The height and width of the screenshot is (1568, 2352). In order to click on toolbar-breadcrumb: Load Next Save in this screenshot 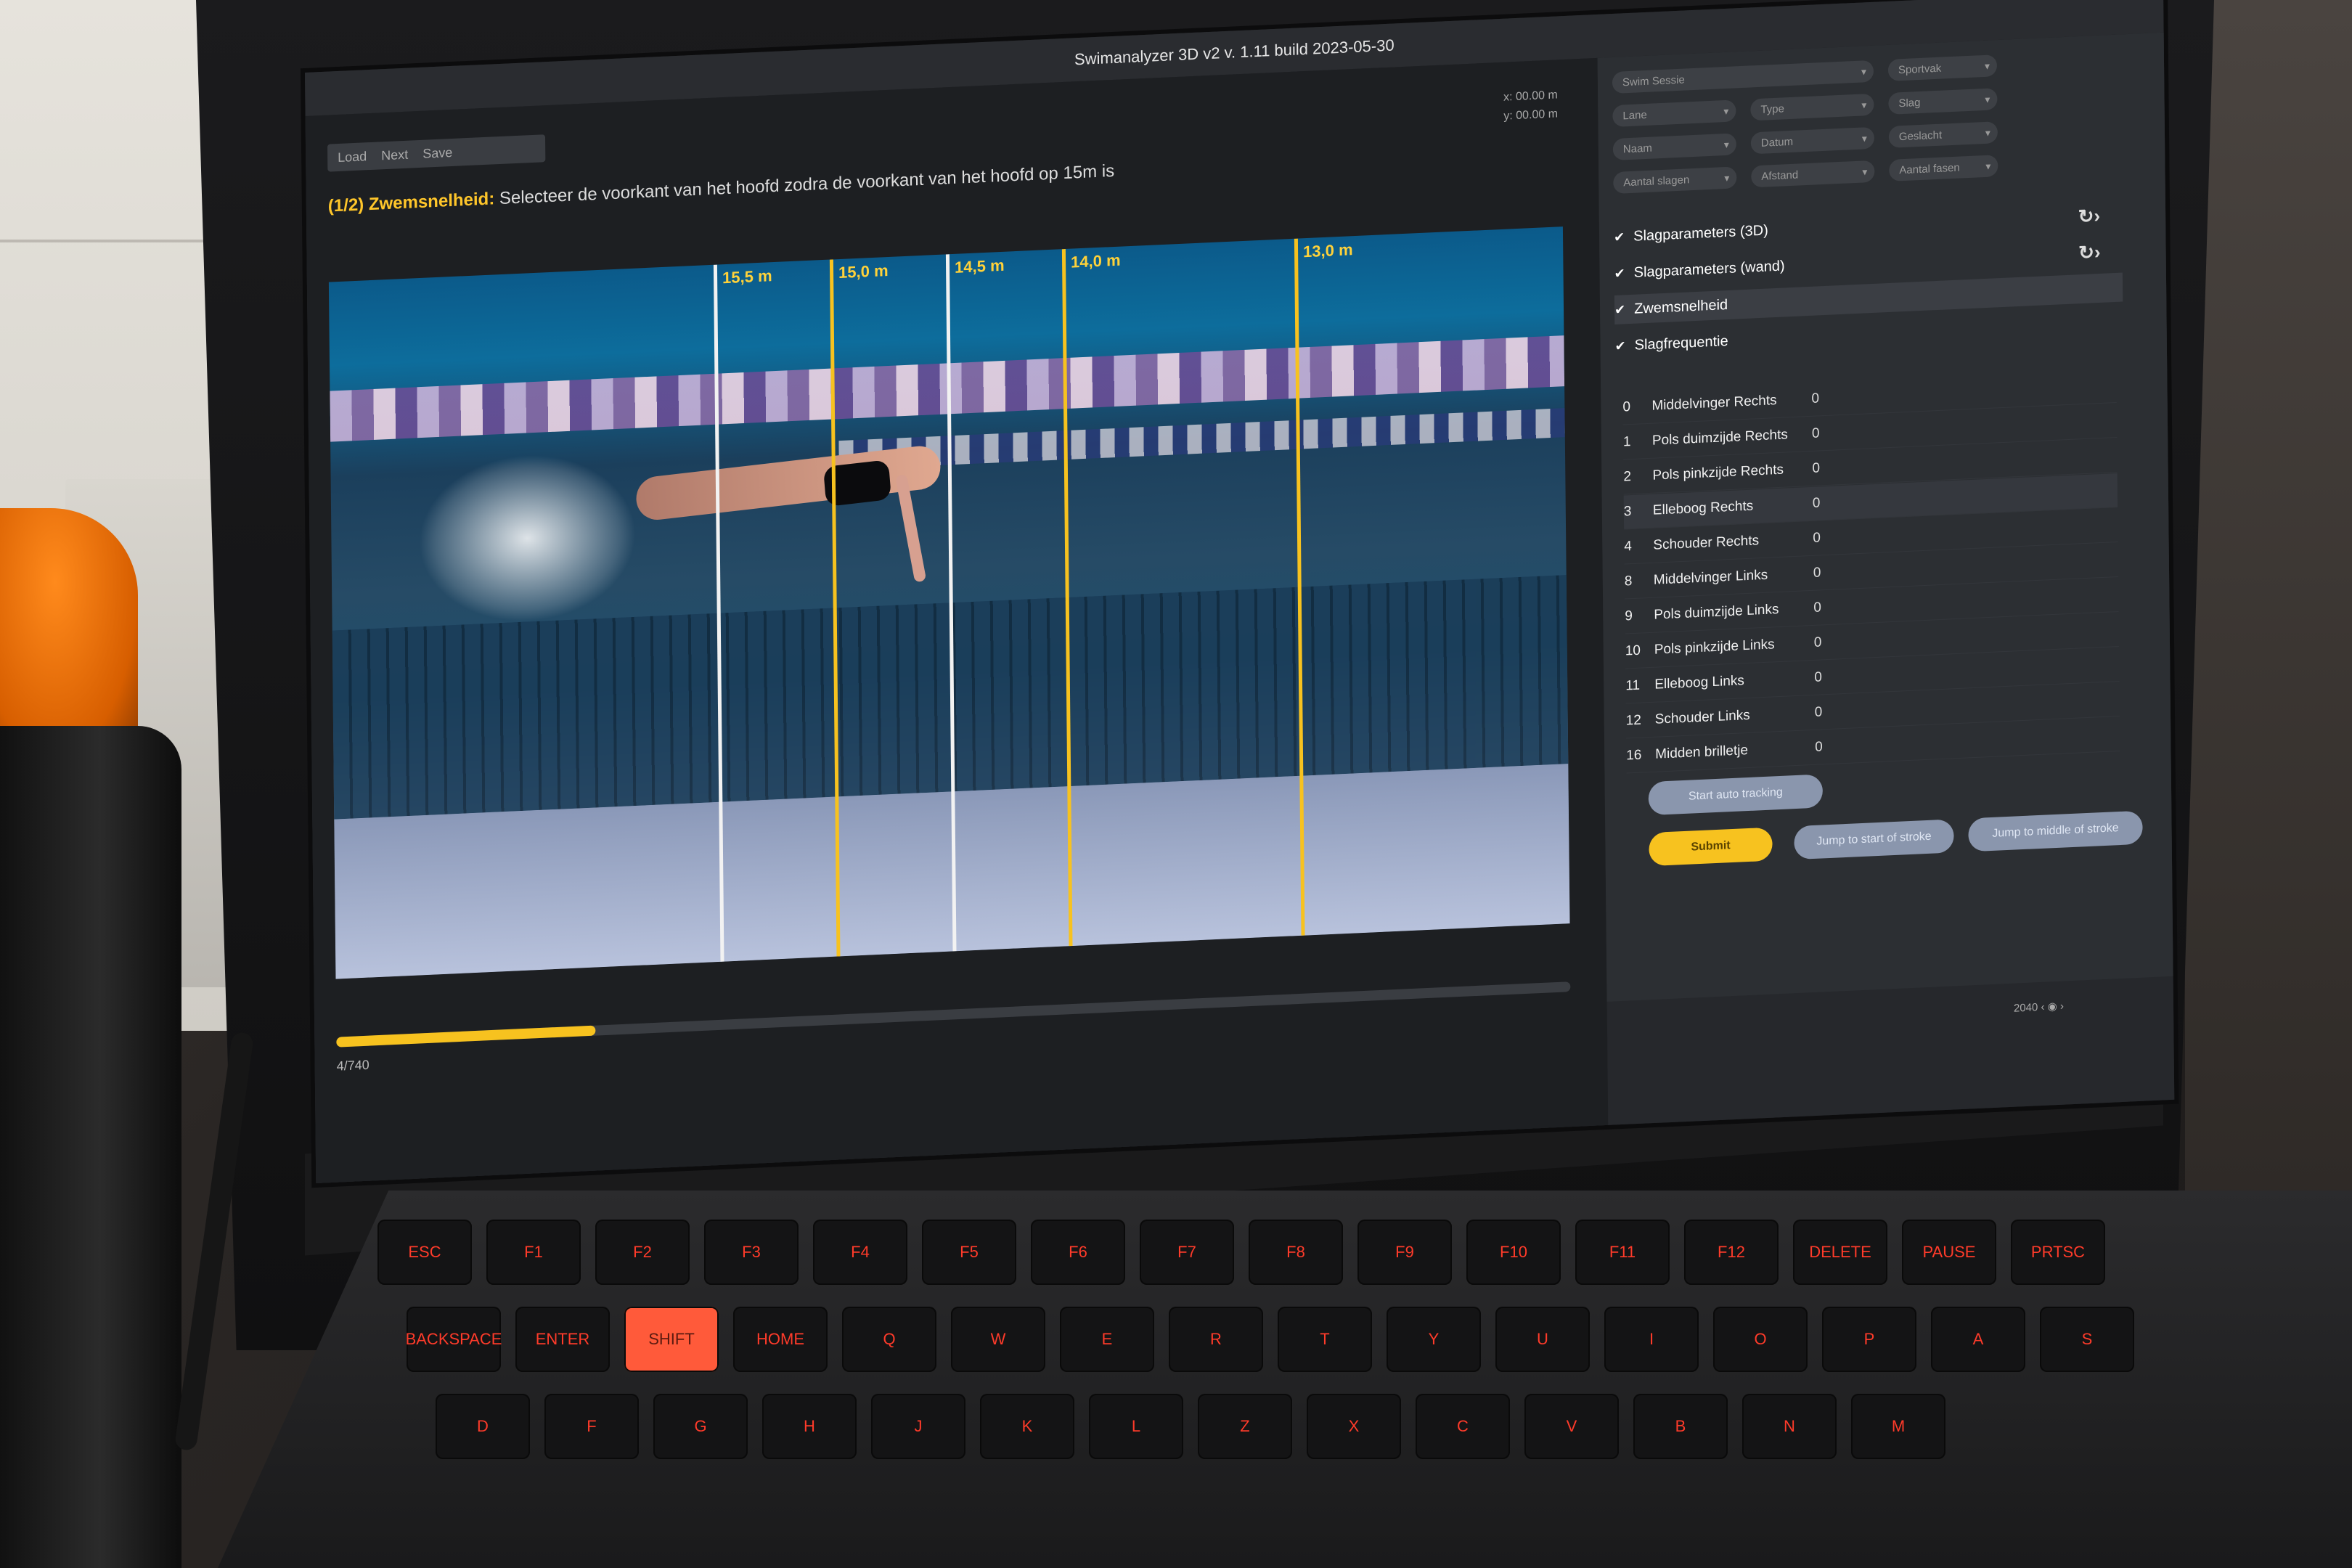, I will do `click(436, 153)`.